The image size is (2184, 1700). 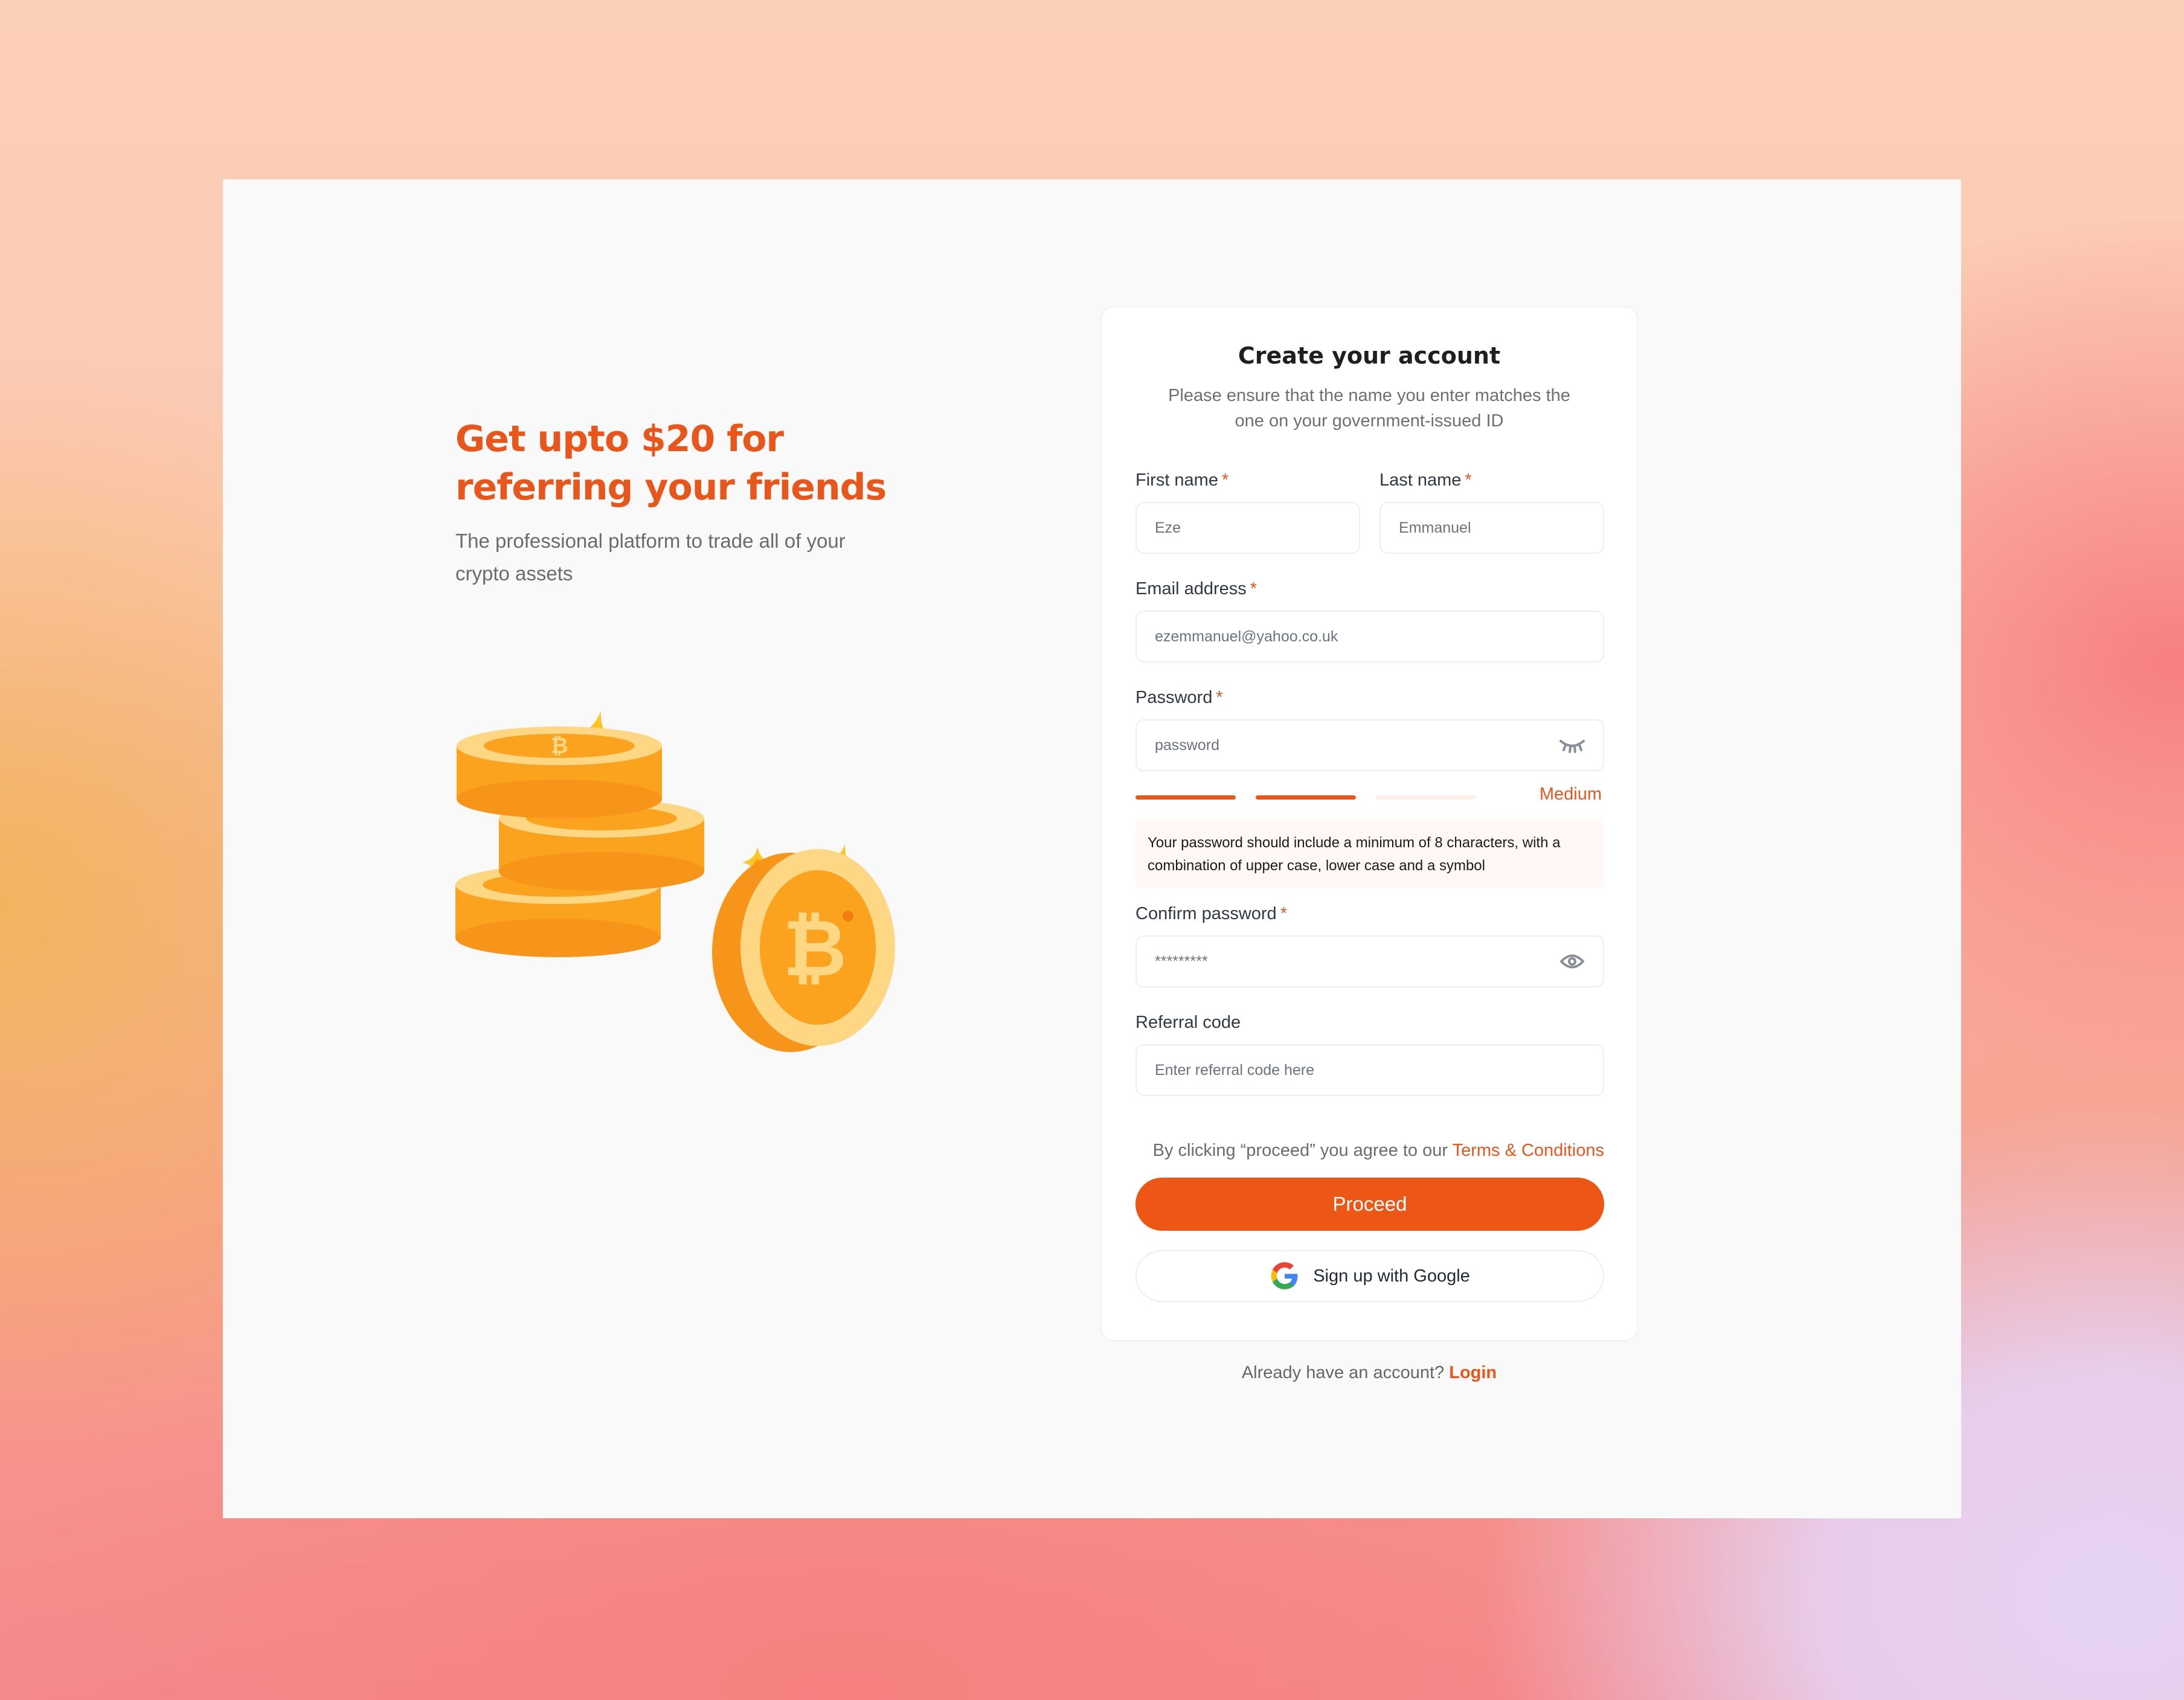 I want to click on last-name-label: Last name *, so click(x=1425, y=480).